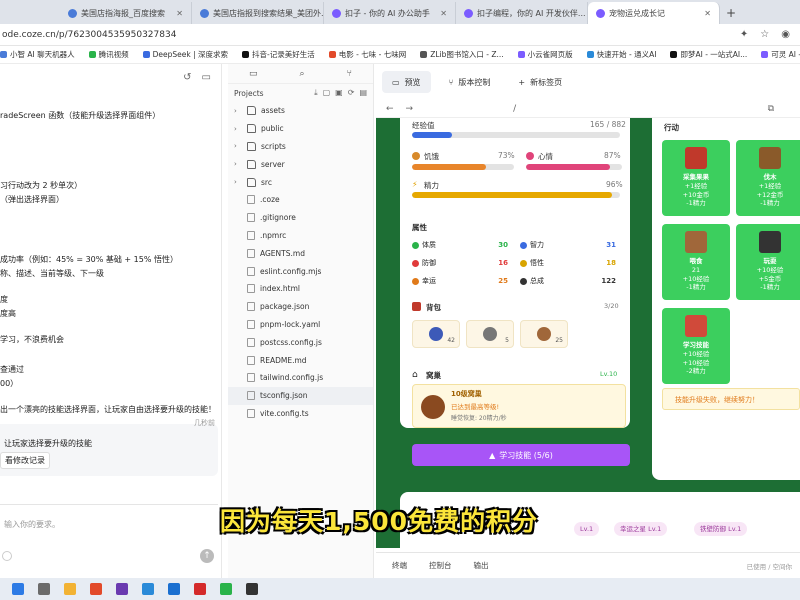 The height and width of the screenshot is (600, 800). I want to click on browser-tab: 扣子编程，你的 AI 开发伙伴...✕, so click(522, 13).